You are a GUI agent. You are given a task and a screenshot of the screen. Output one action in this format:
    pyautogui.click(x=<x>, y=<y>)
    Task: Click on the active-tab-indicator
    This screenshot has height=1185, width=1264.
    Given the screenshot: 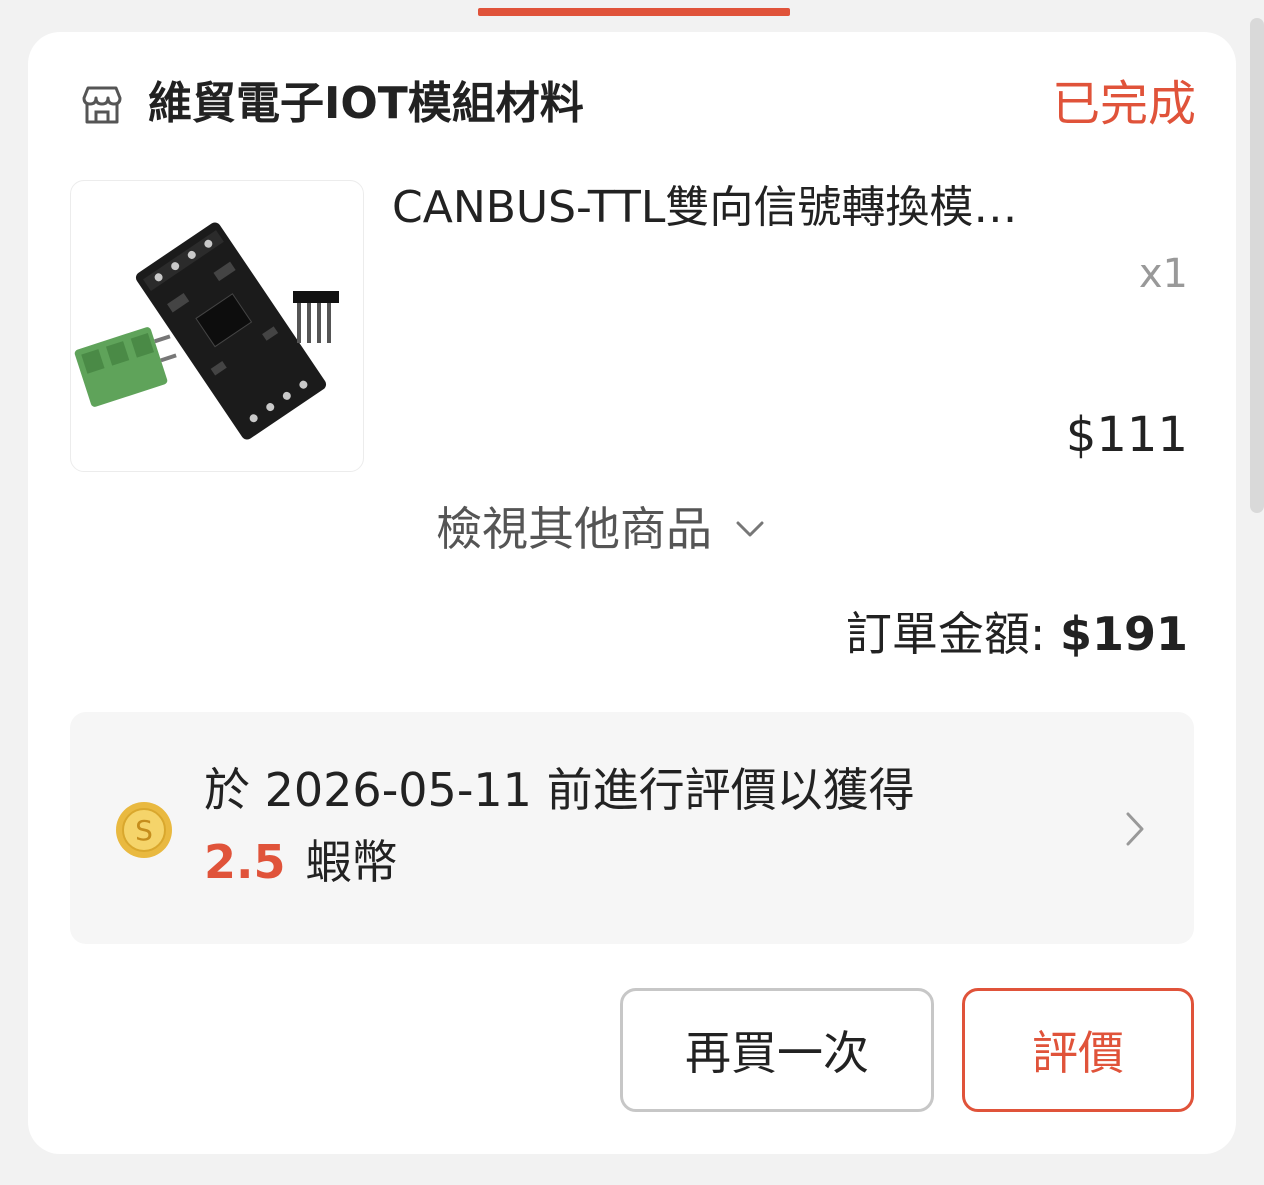 What is the action you would take?
    pyautogui.click(x=634, y=12)
    